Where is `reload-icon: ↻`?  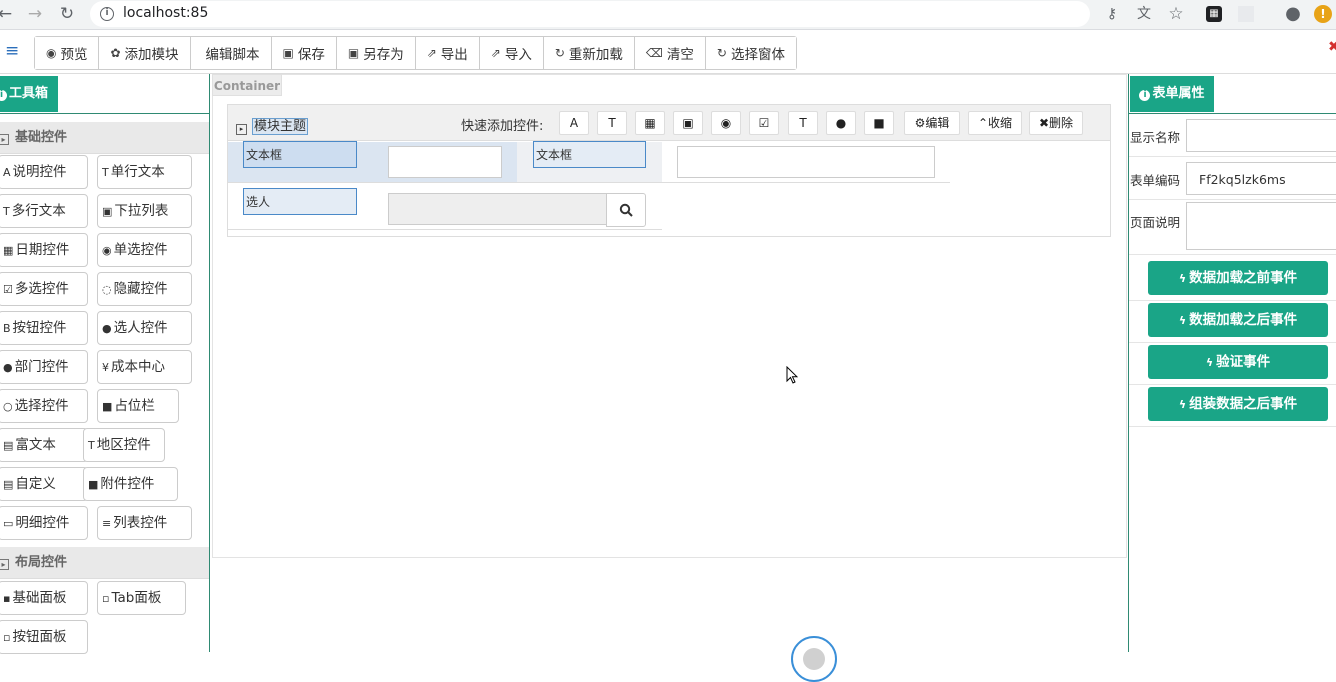 reload-icon: ↻ is located at coordinates (67, 14).